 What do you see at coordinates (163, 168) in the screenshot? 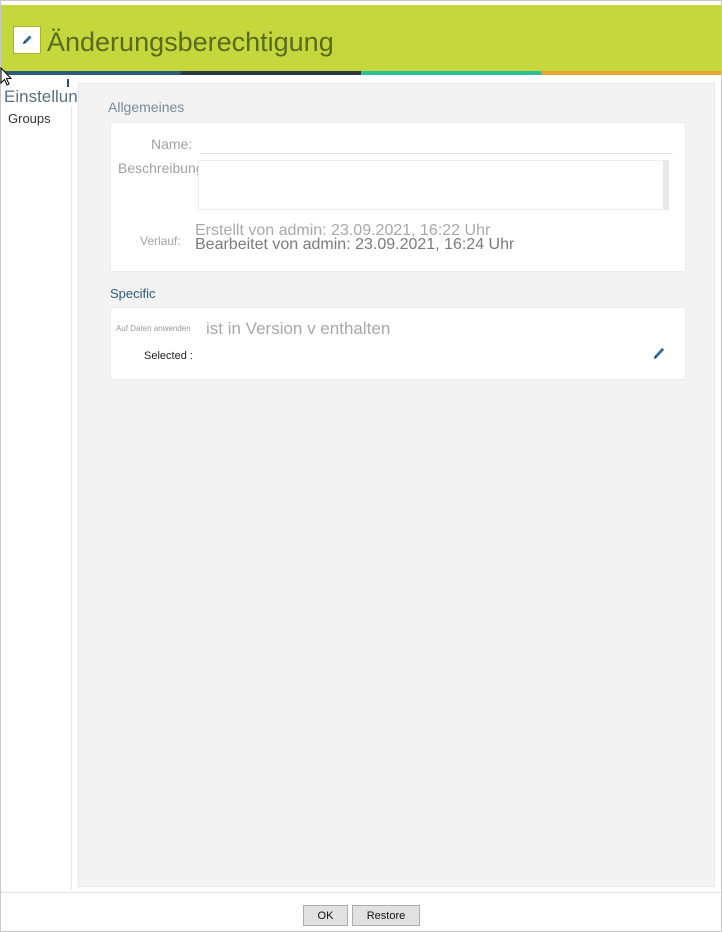
I see `description-label: Beschreibung:` at bounding box center [163, 168].